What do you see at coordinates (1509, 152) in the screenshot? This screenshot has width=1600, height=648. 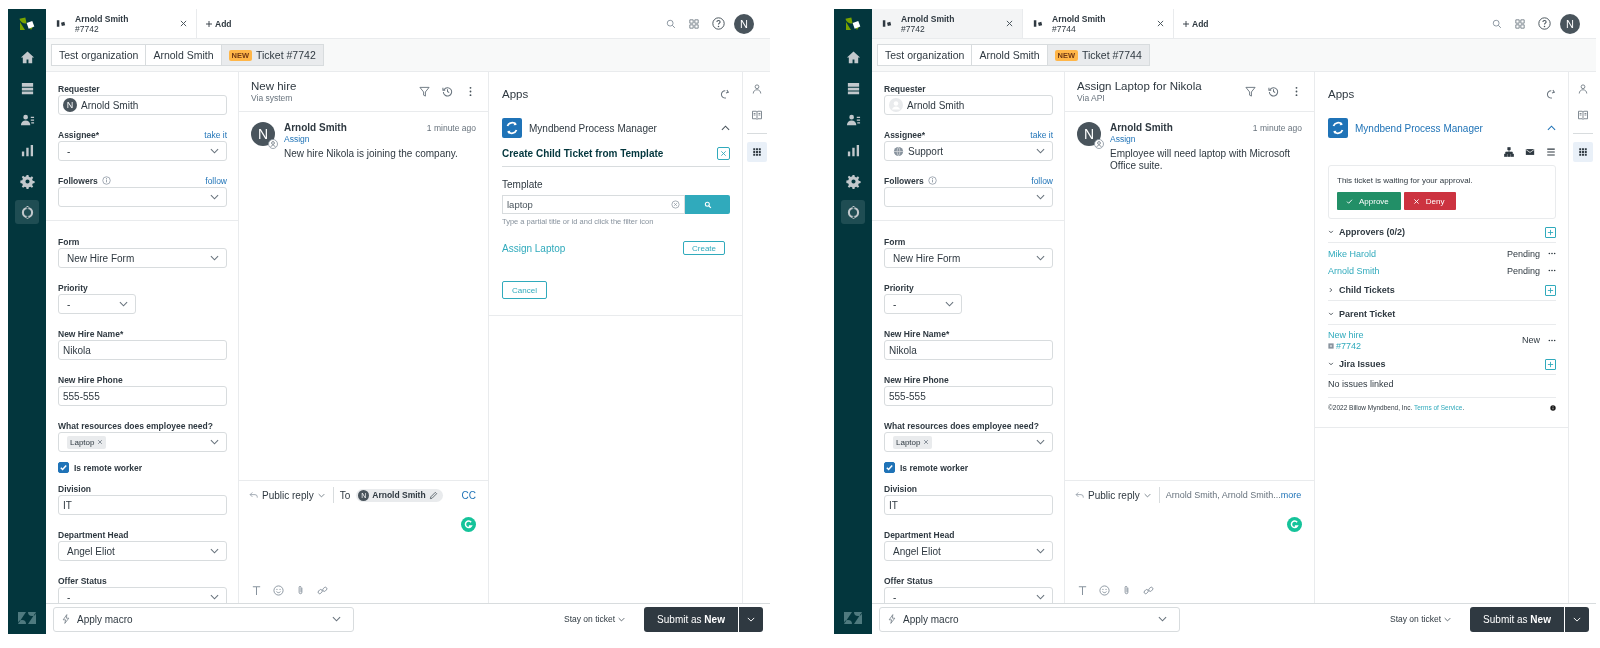 I see `hierarchy-icon` at bounding box center [1509, 152].